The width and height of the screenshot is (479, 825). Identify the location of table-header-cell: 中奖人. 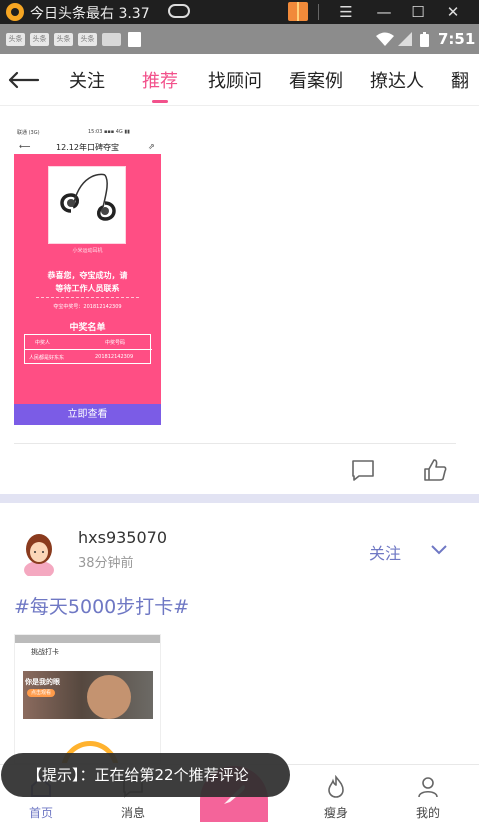
(43, 343).